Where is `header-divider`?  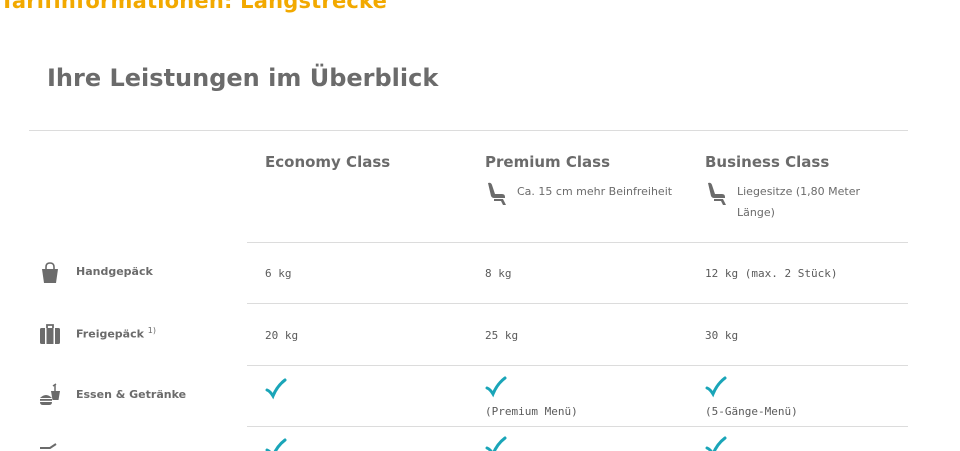 header-divider is located at coordinates (468, 130).